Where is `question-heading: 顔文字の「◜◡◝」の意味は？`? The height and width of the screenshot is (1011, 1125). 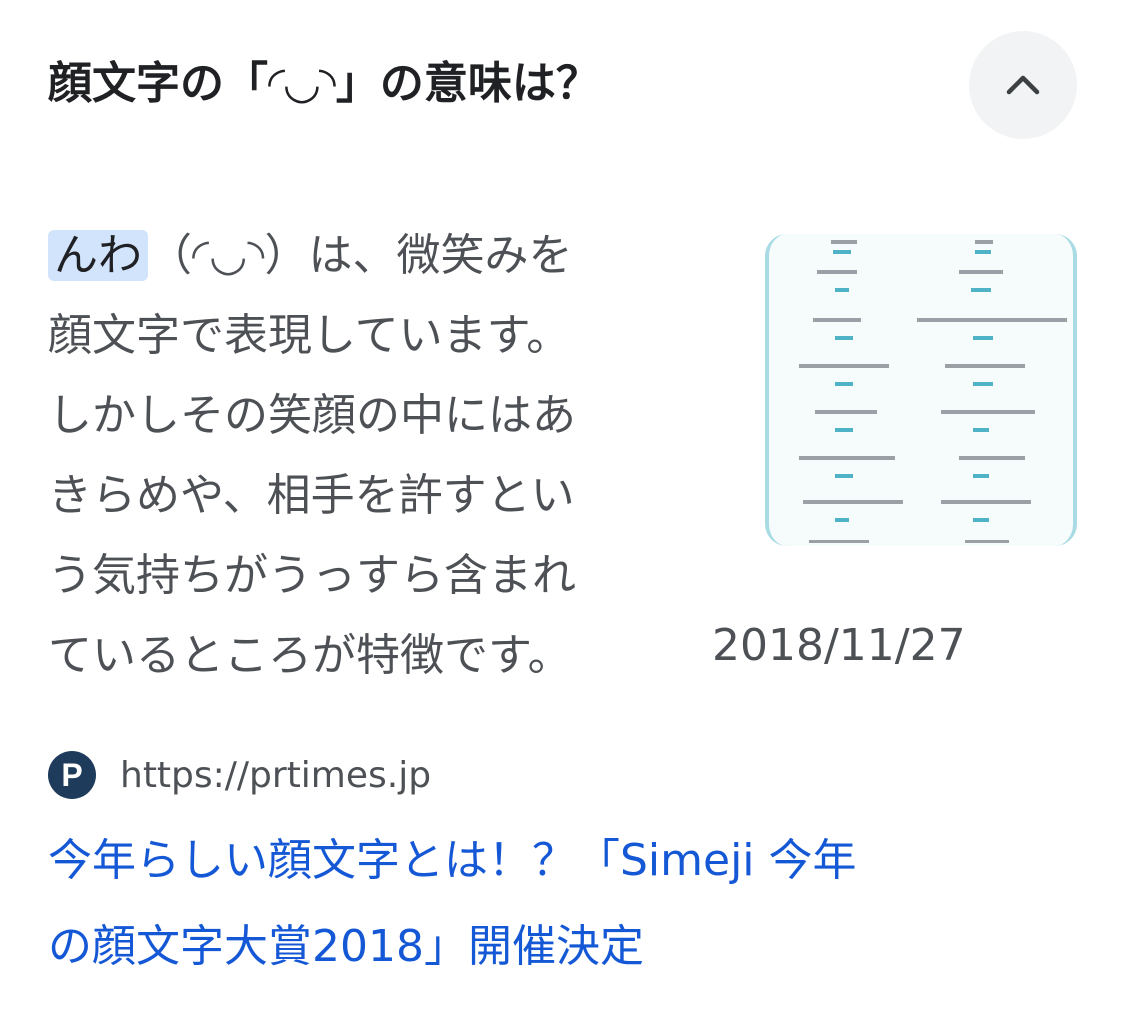 question-heading: 顔文字の「◜◡◝」の意味は？ is located at coordinates (324, 84).